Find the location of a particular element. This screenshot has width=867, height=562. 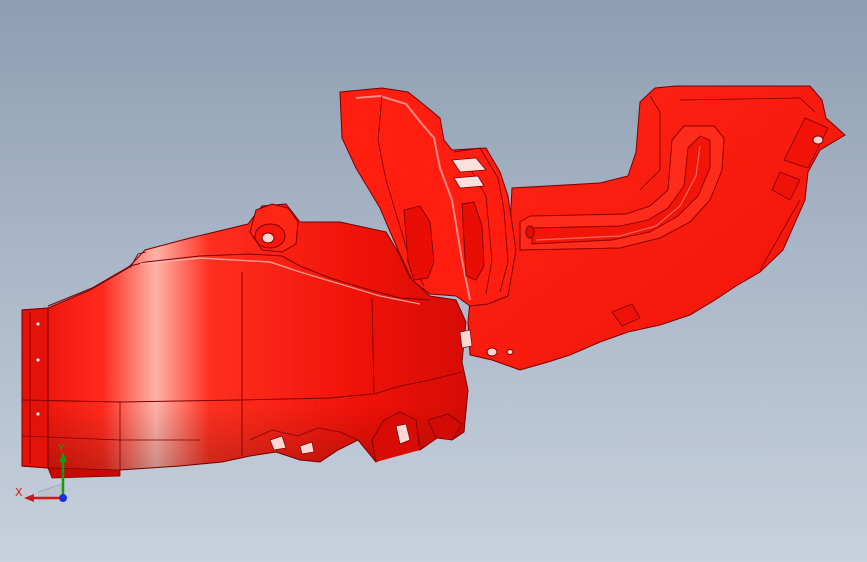

y-axis-label: Y is located at coordinates (61, 448).